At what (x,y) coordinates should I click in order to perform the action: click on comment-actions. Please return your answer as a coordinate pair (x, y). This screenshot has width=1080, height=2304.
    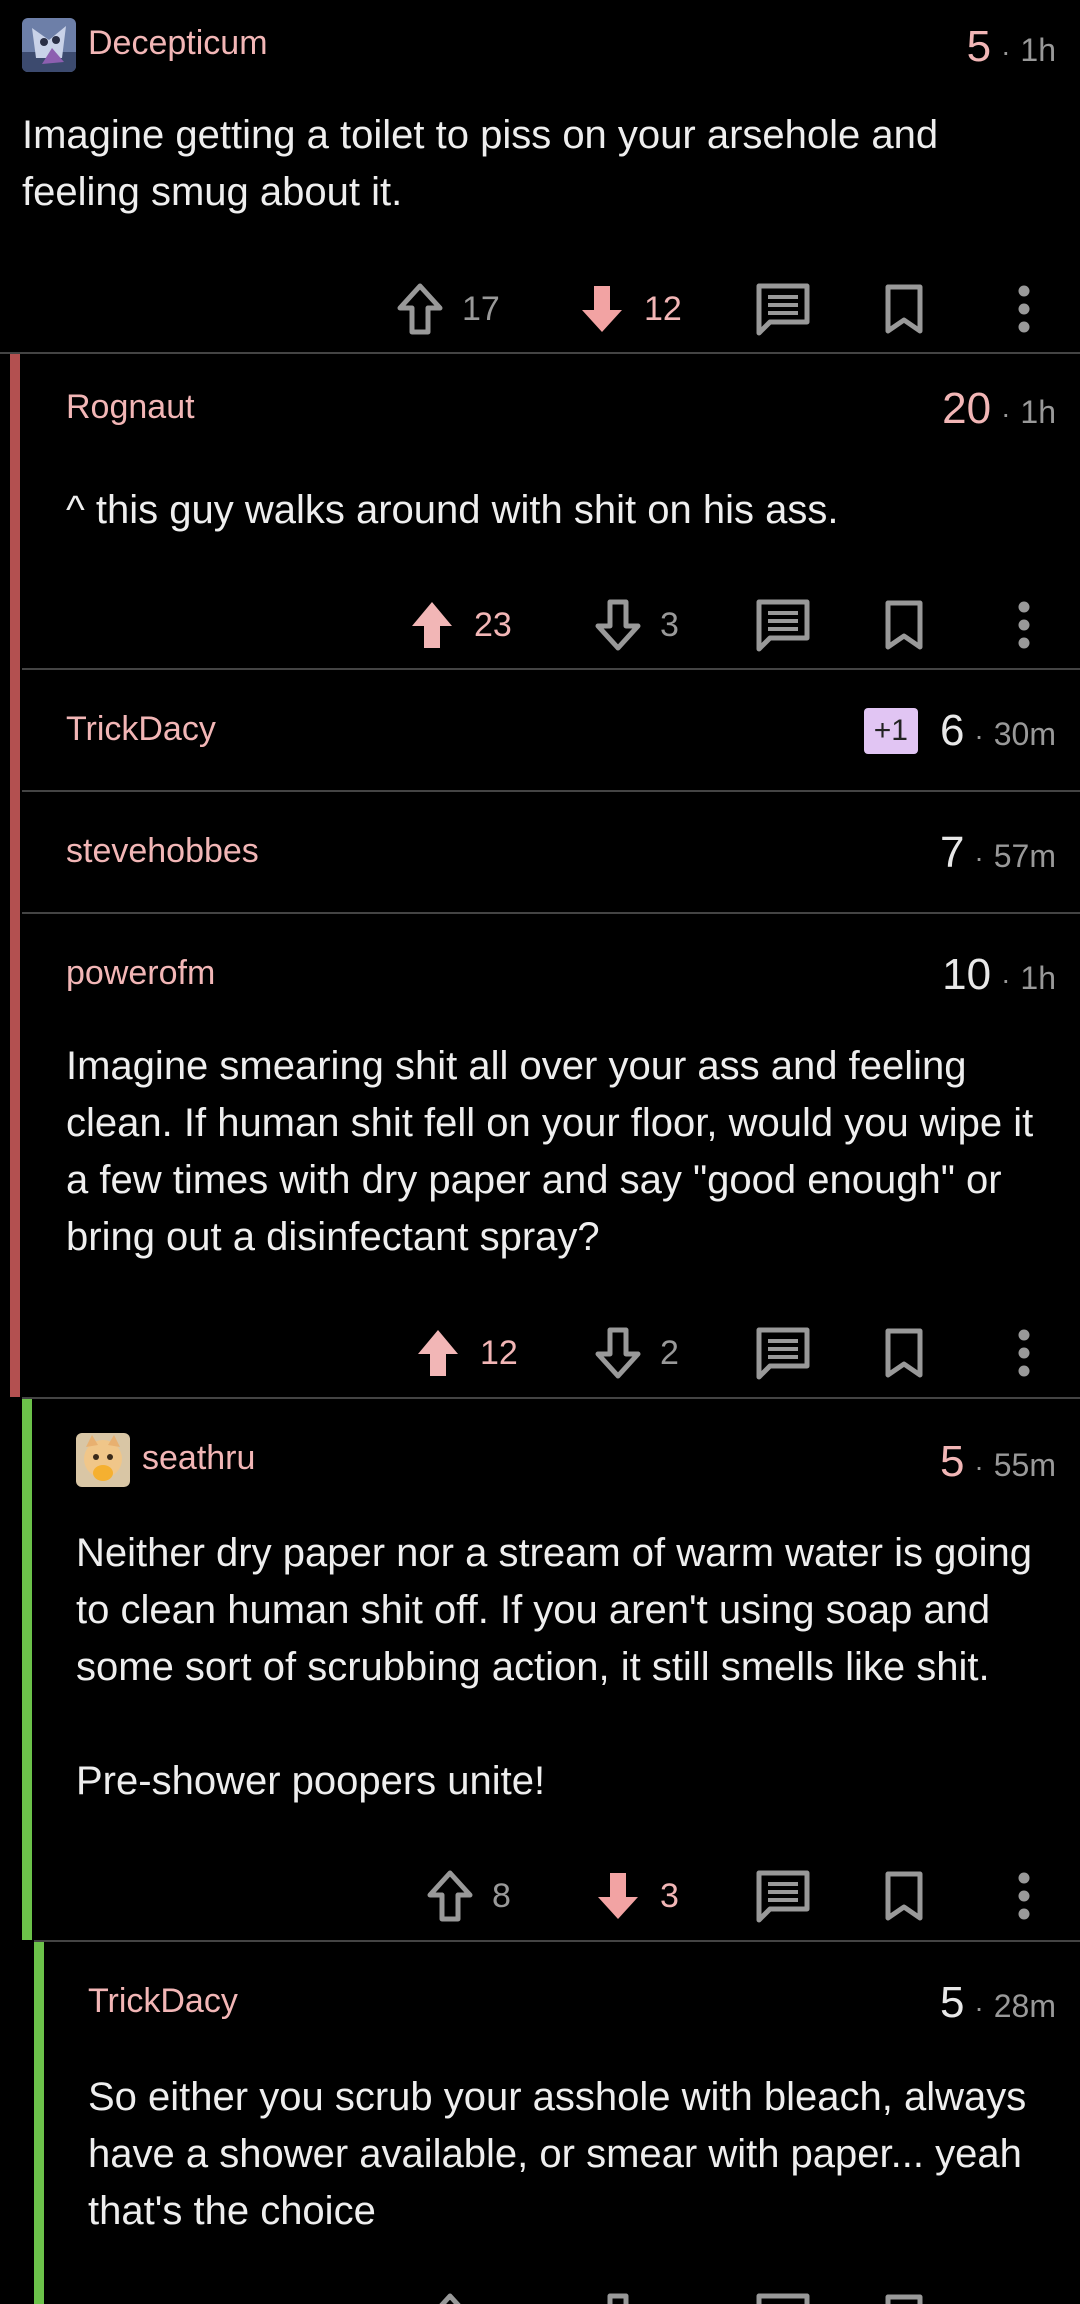
    Looking at the image, I should click on (563, 2294).